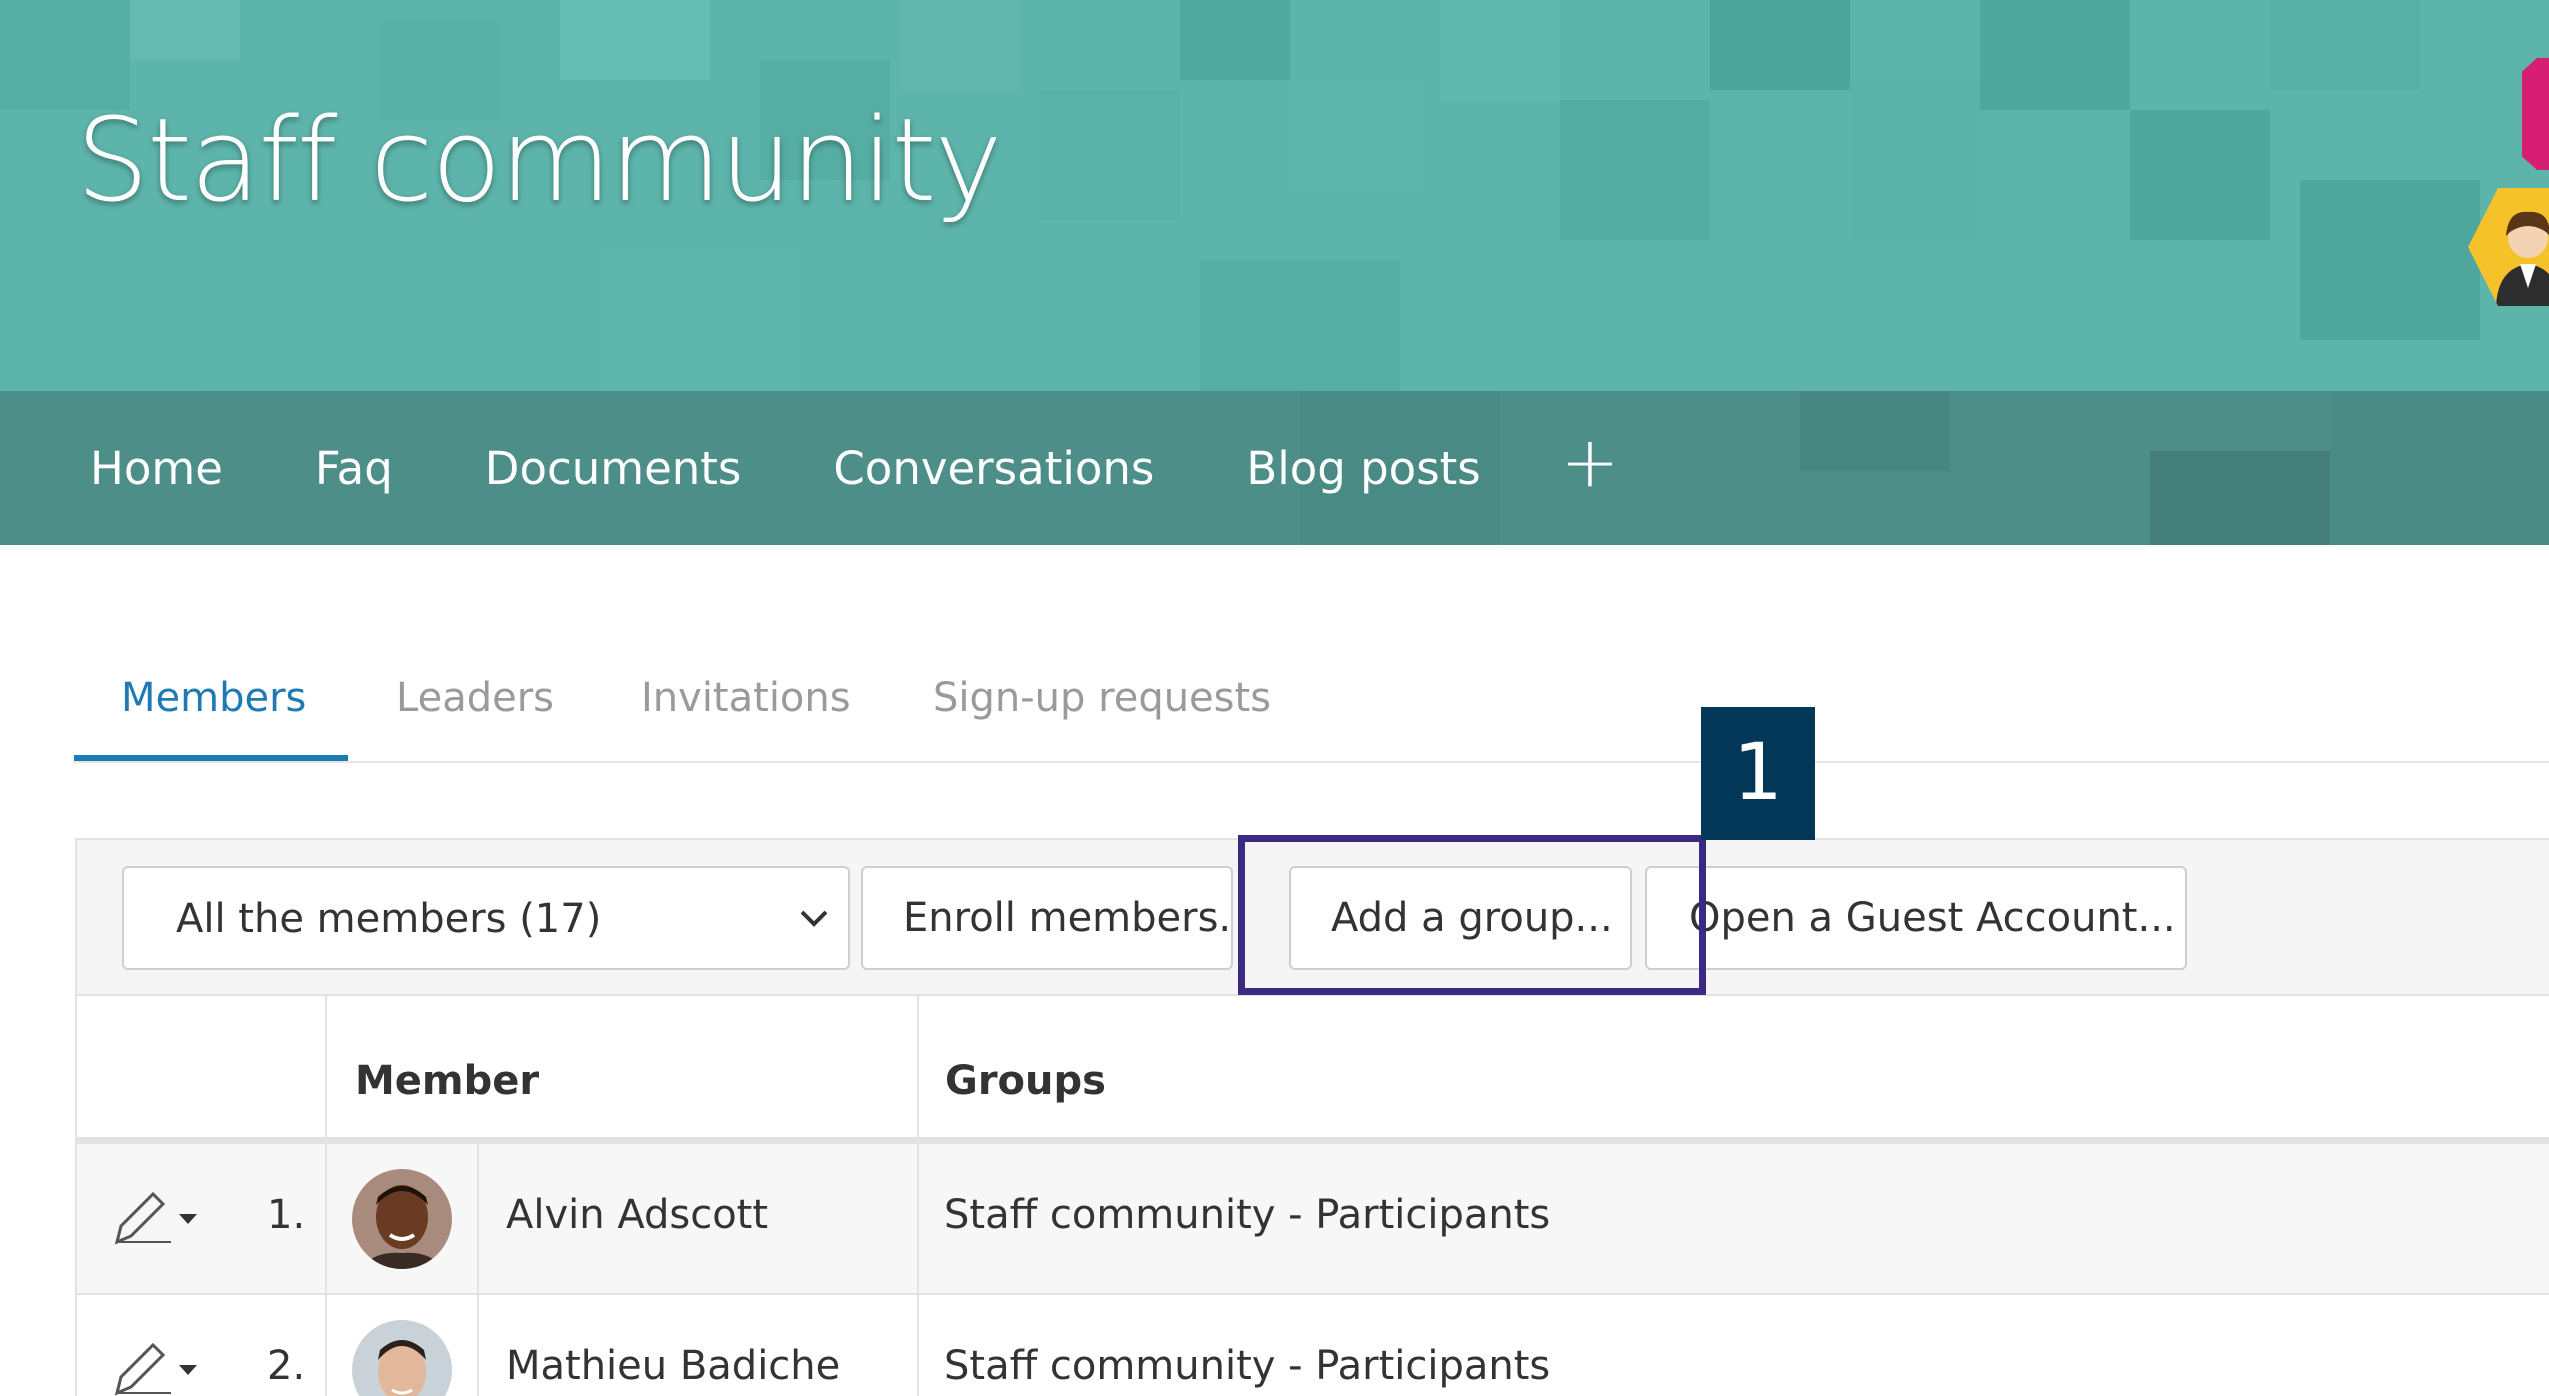 This screenshot has height=1396, width=2549. I want to click on member-name: Alvin Adscott, so click(637, 1215).